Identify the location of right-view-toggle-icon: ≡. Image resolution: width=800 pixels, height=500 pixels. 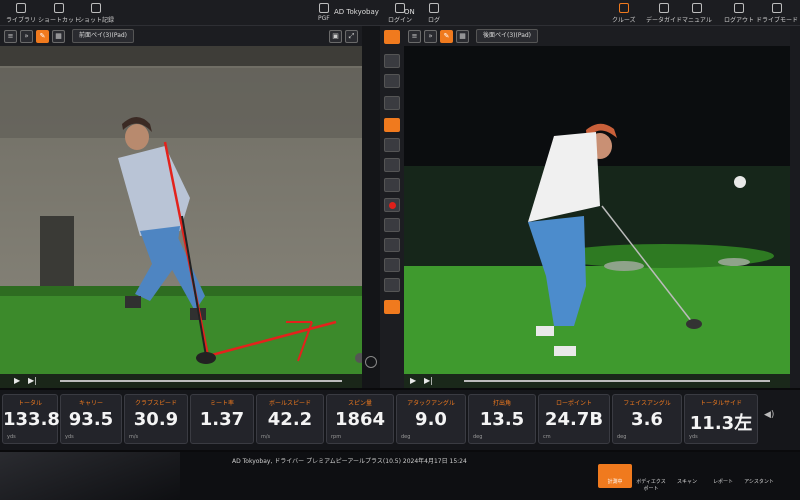
(414, 36).